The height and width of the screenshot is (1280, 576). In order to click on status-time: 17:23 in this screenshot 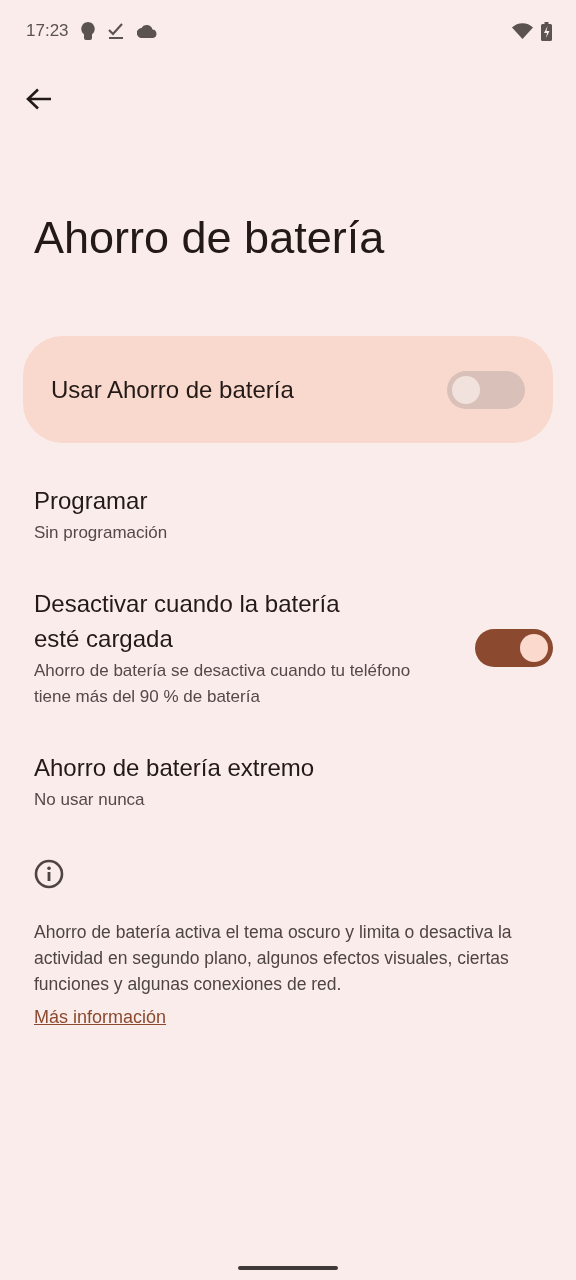, I will do `click(47, 31)`.